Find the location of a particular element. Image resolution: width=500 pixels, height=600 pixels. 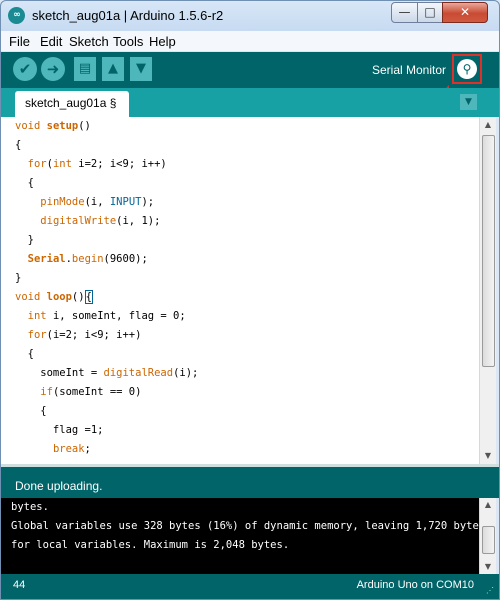

console-scroll-thumb is located at coordinates (488, 540).